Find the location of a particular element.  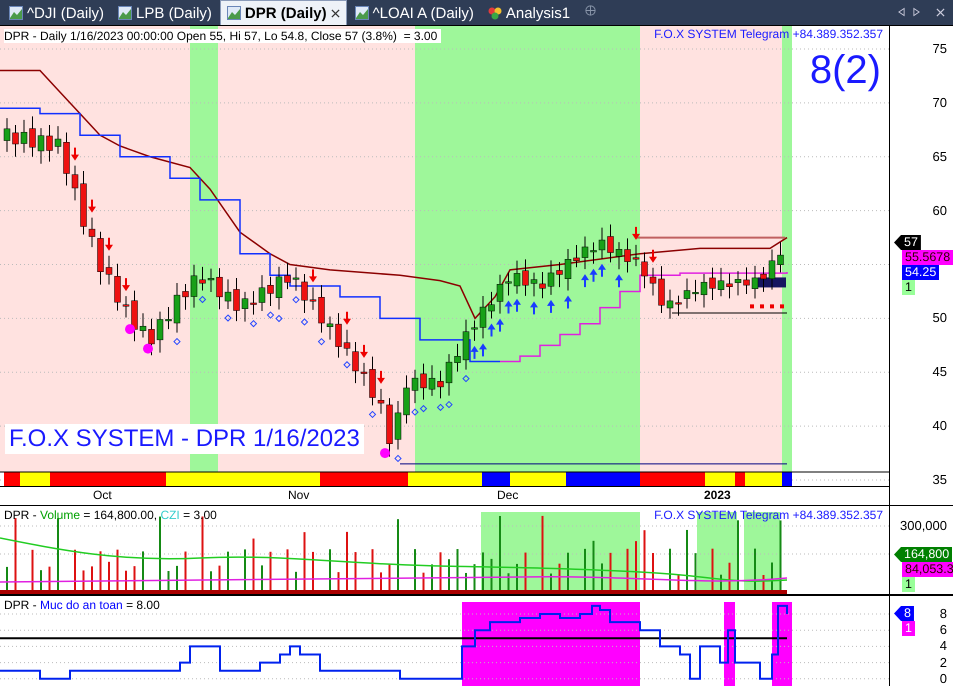

scroll-right-icon is located at coordinates (916, 12).